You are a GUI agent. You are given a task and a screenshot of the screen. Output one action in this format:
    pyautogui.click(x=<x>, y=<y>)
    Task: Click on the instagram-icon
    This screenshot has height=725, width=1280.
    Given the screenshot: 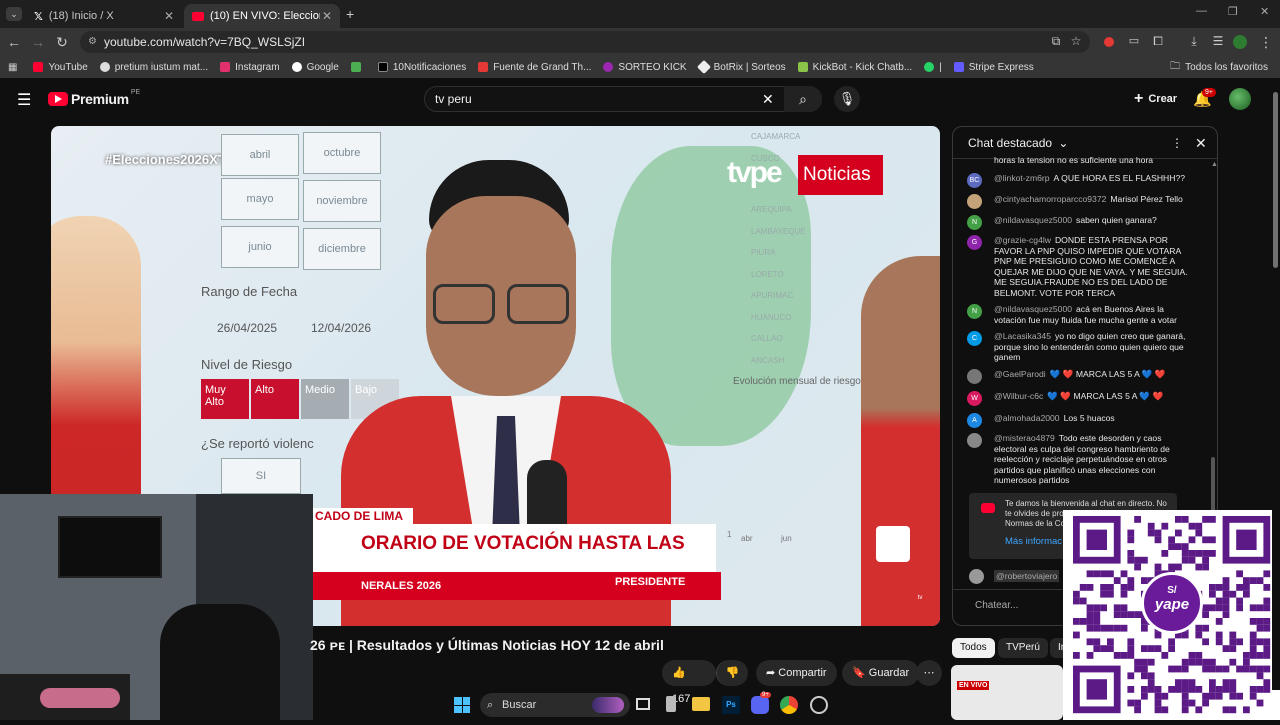 What is the action you would take?
    pyautogui.click(x=225, y=67)
    